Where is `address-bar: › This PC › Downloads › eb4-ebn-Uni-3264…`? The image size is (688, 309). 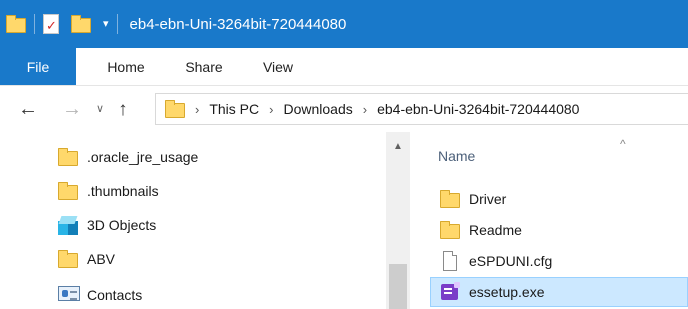 address-bar: › This PC › Downloads › eb4-ebn-Uni-3264… is located at coordinates (421, 109).